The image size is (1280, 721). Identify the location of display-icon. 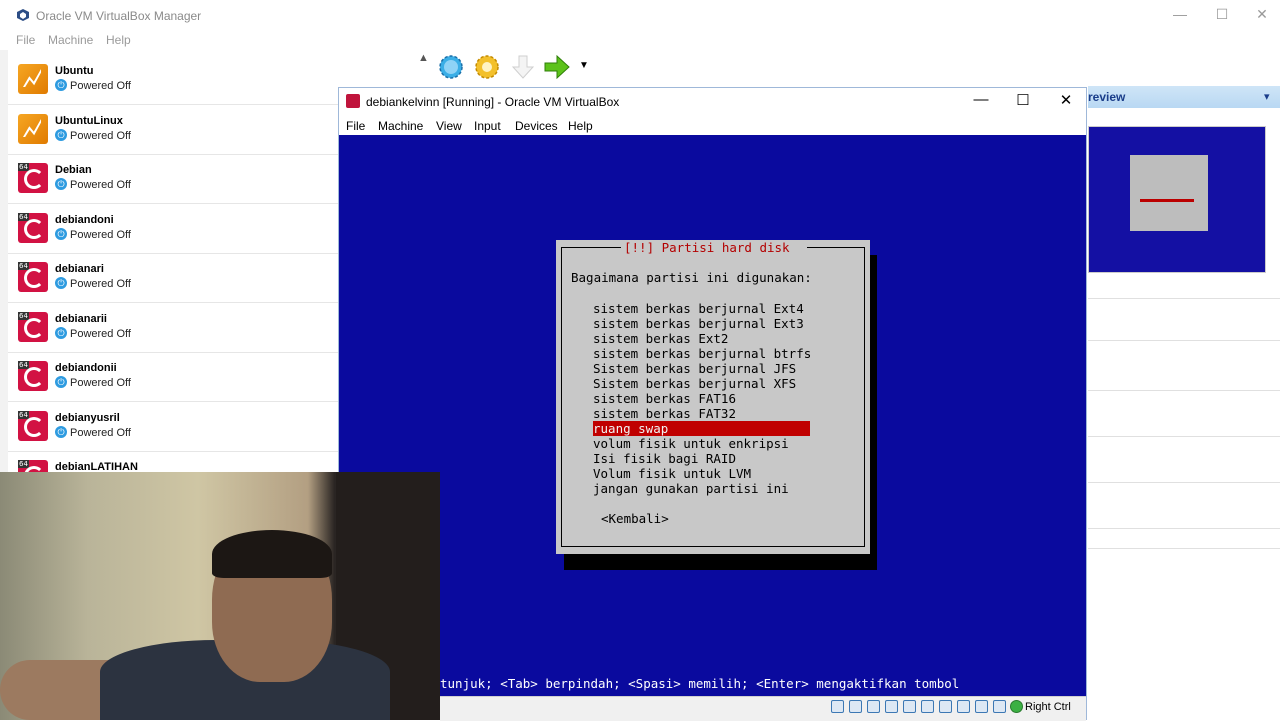
(945, 706).